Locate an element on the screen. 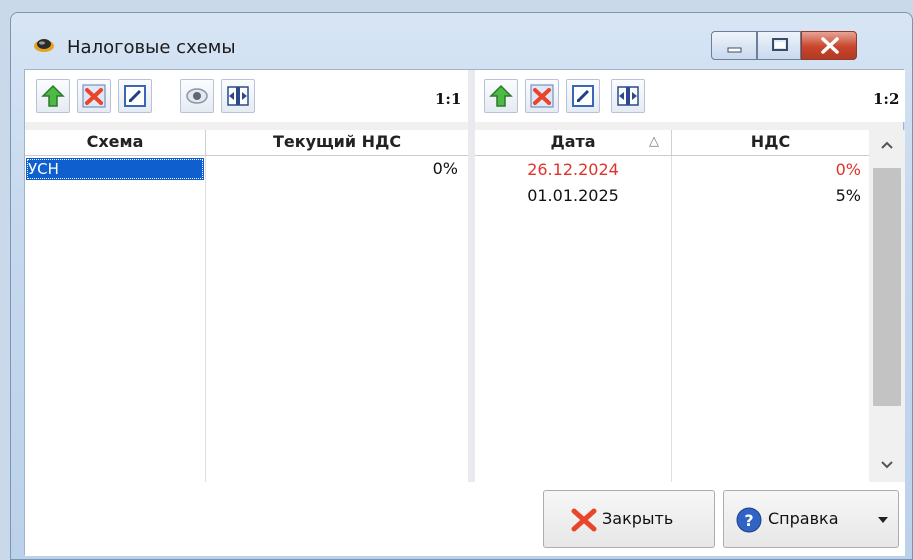  date-header-label: Дата is located at coordinates (573, 141).